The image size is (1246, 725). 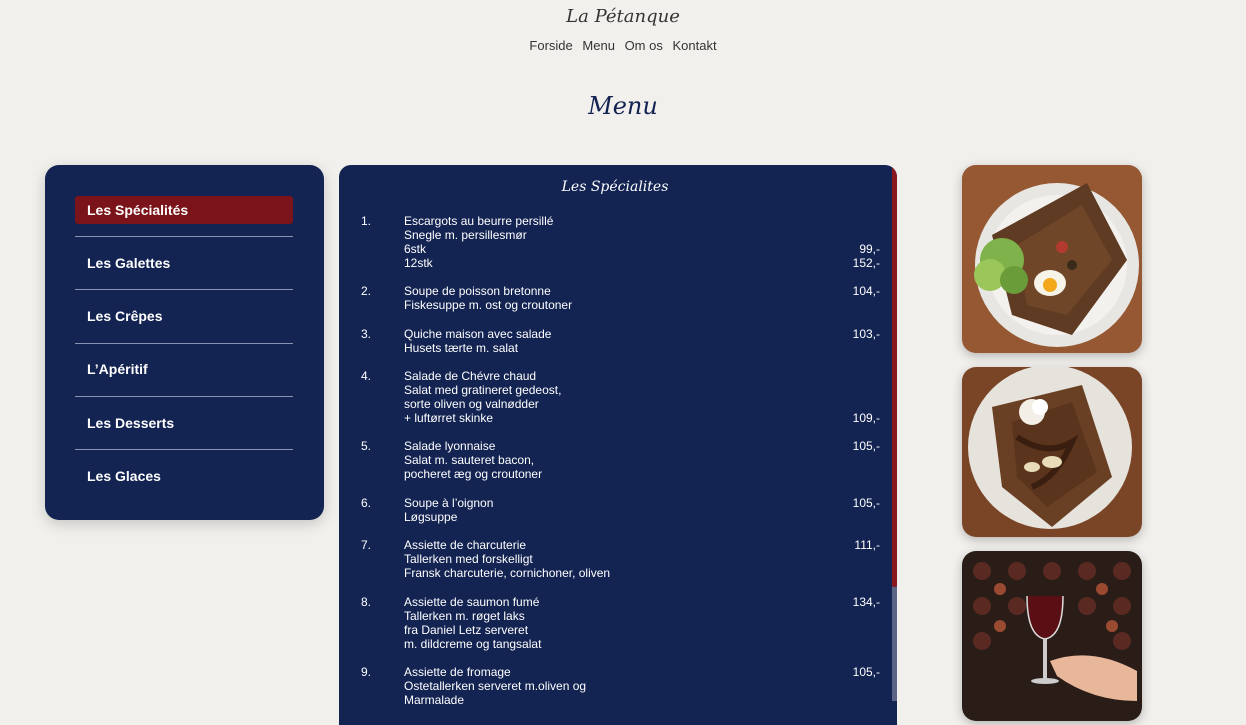 I want to click on menu-item-line: Tallerken med forskelligt, so click(x=468, y=559).